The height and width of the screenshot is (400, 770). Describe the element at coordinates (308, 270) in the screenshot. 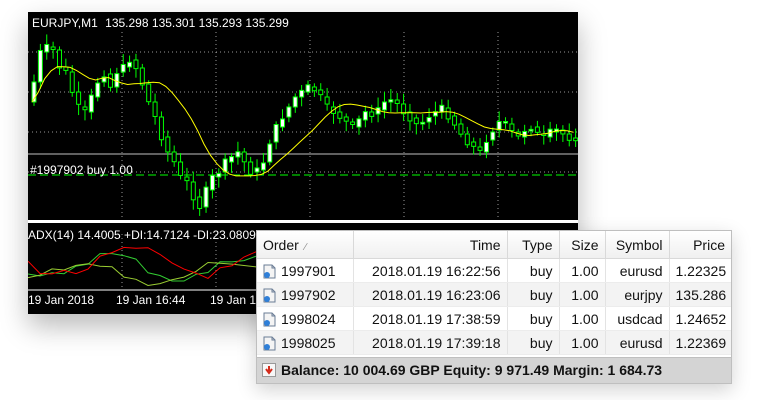

I see `order-id: 1997901` at that location.